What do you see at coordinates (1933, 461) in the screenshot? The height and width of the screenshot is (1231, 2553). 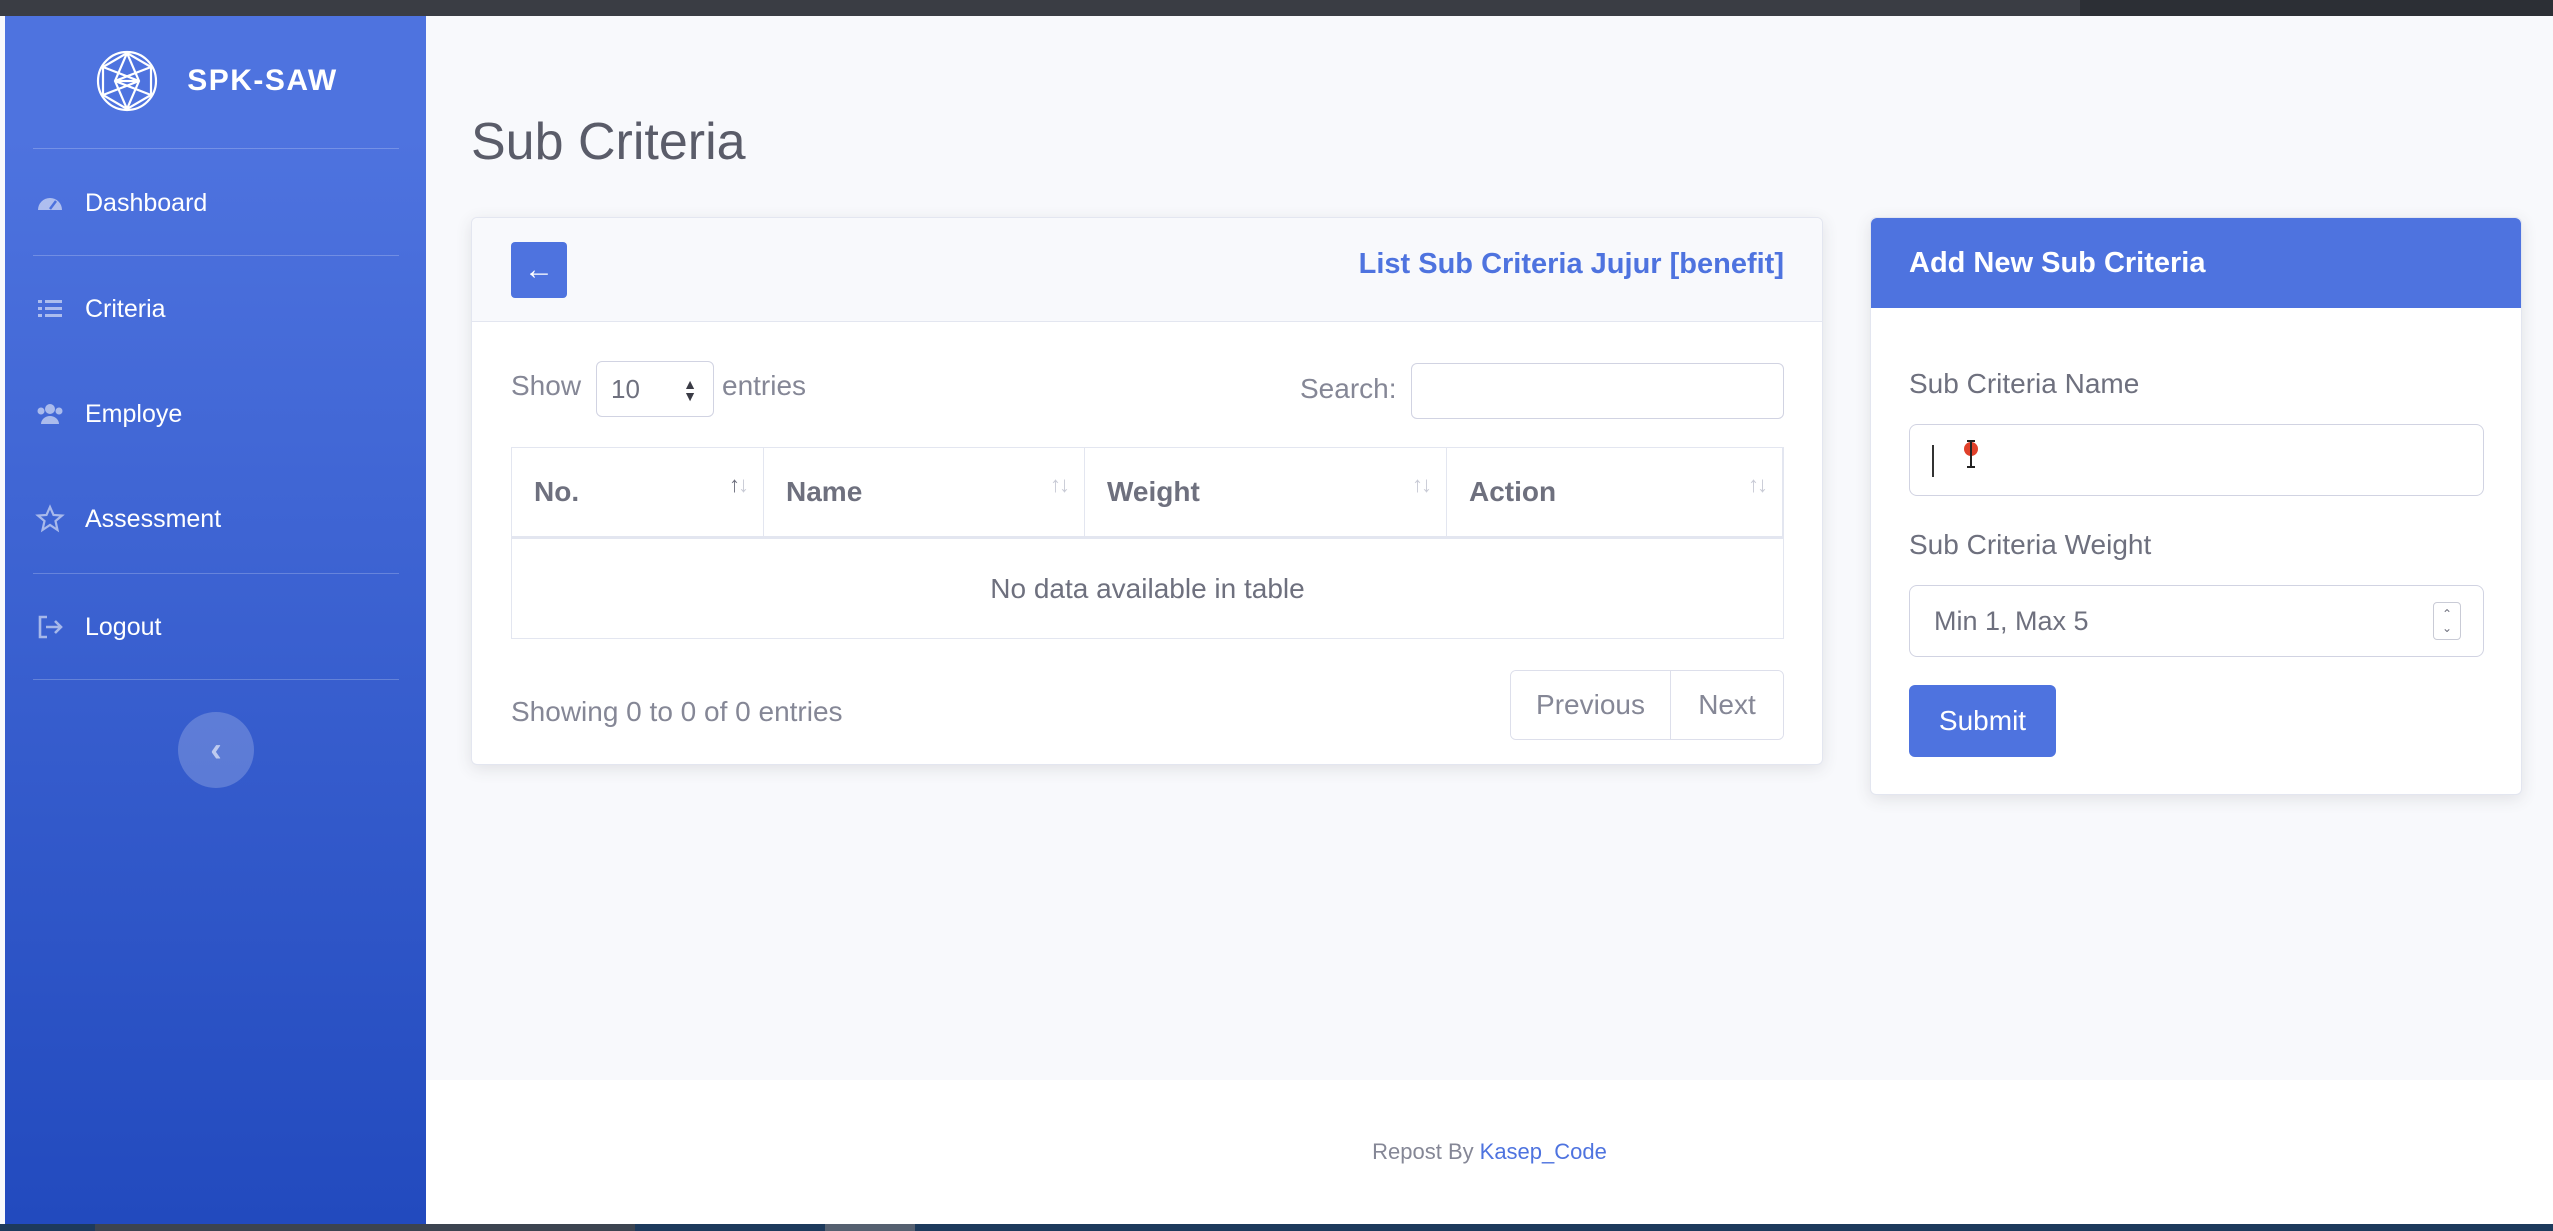 I see `text-caret` at bounding box center [1933, 461].